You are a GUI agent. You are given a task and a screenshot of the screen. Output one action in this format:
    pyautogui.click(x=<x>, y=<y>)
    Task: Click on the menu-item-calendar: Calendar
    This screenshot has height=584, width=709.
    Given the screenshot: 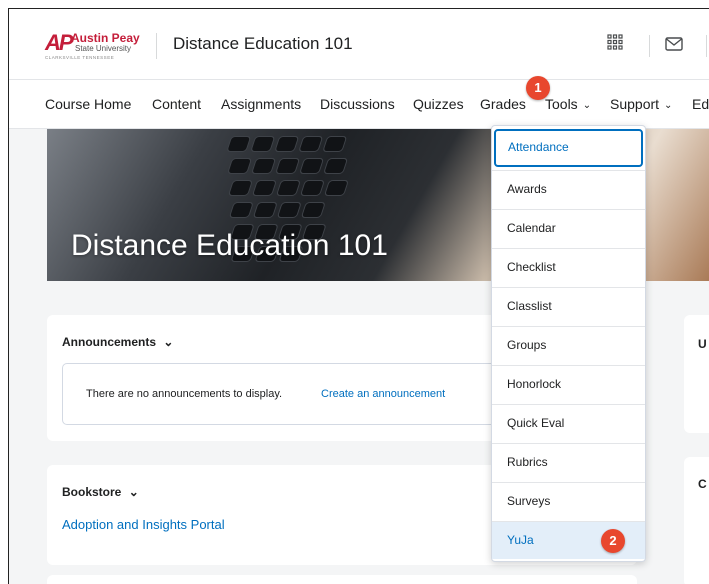 What is the action you would take?
    pyautogui.click(x=568, y=228)
    